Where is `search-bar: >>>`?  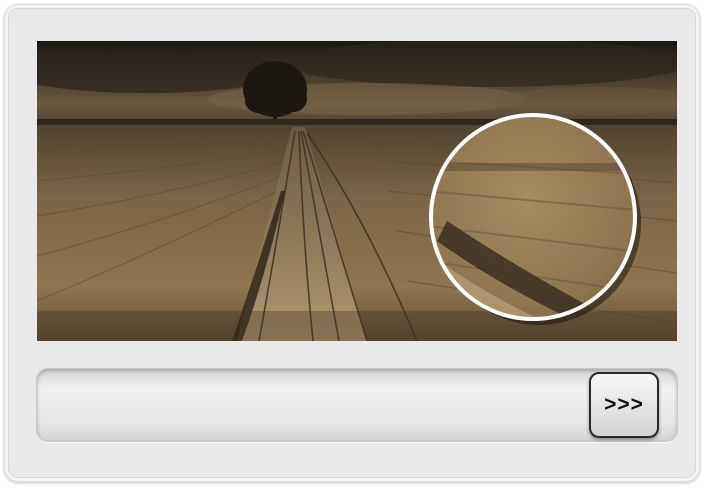 search-bar: >>> is located at coordinates (357, 405).